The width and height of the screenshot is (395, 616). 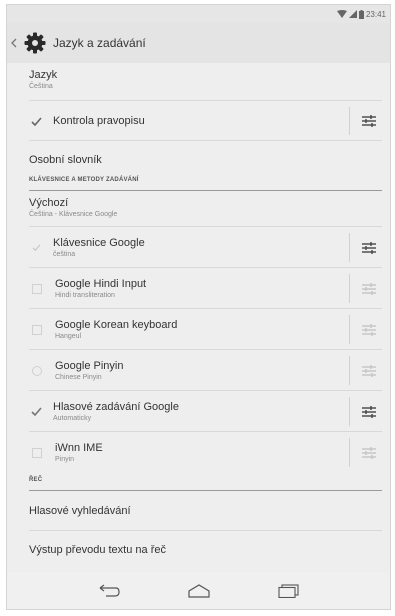 I want to click on keyboard-name: Google Hindi Input, so click(x=101, y=284).